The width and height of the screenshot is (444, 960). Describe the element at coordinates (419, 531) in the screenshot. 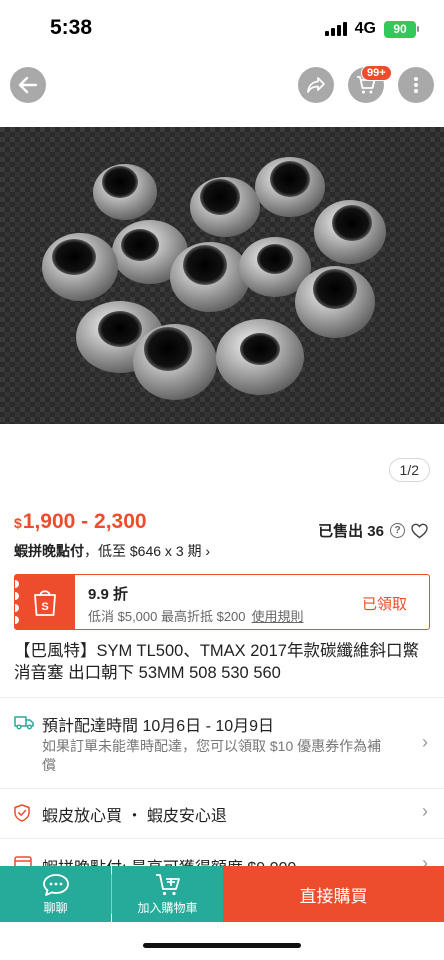

I see `heart-icon` at that location.